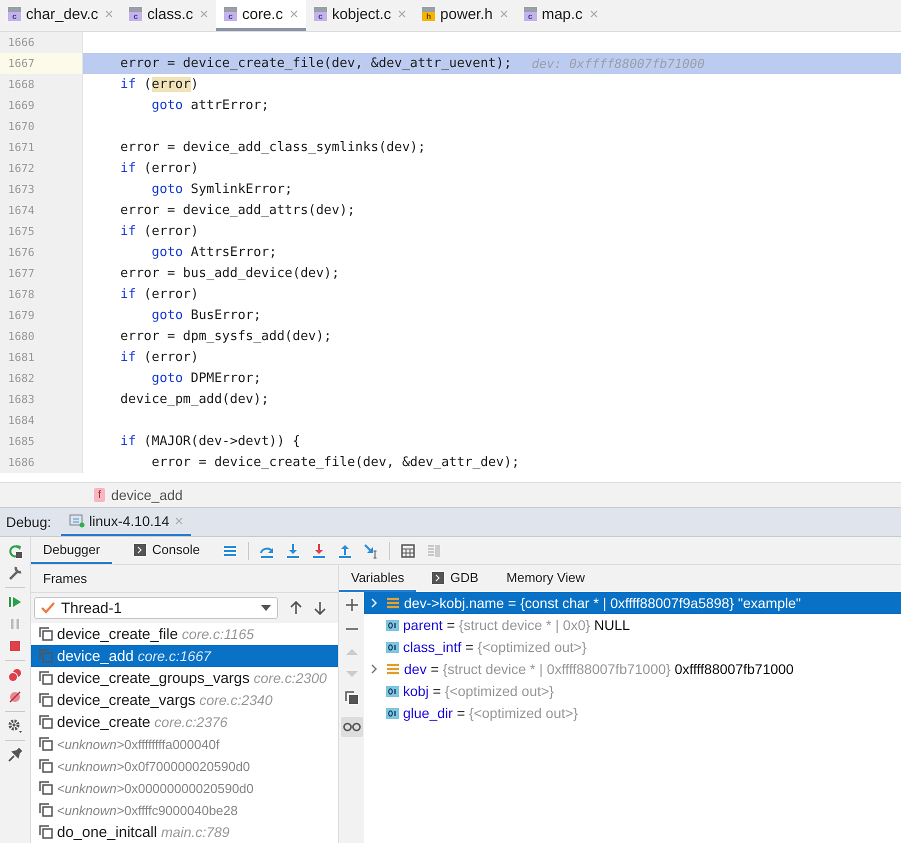 The width and height of the screenshot is (901, 843). I want to click on variable-row: kobj = {<optimized out>}, so click(632, 691).